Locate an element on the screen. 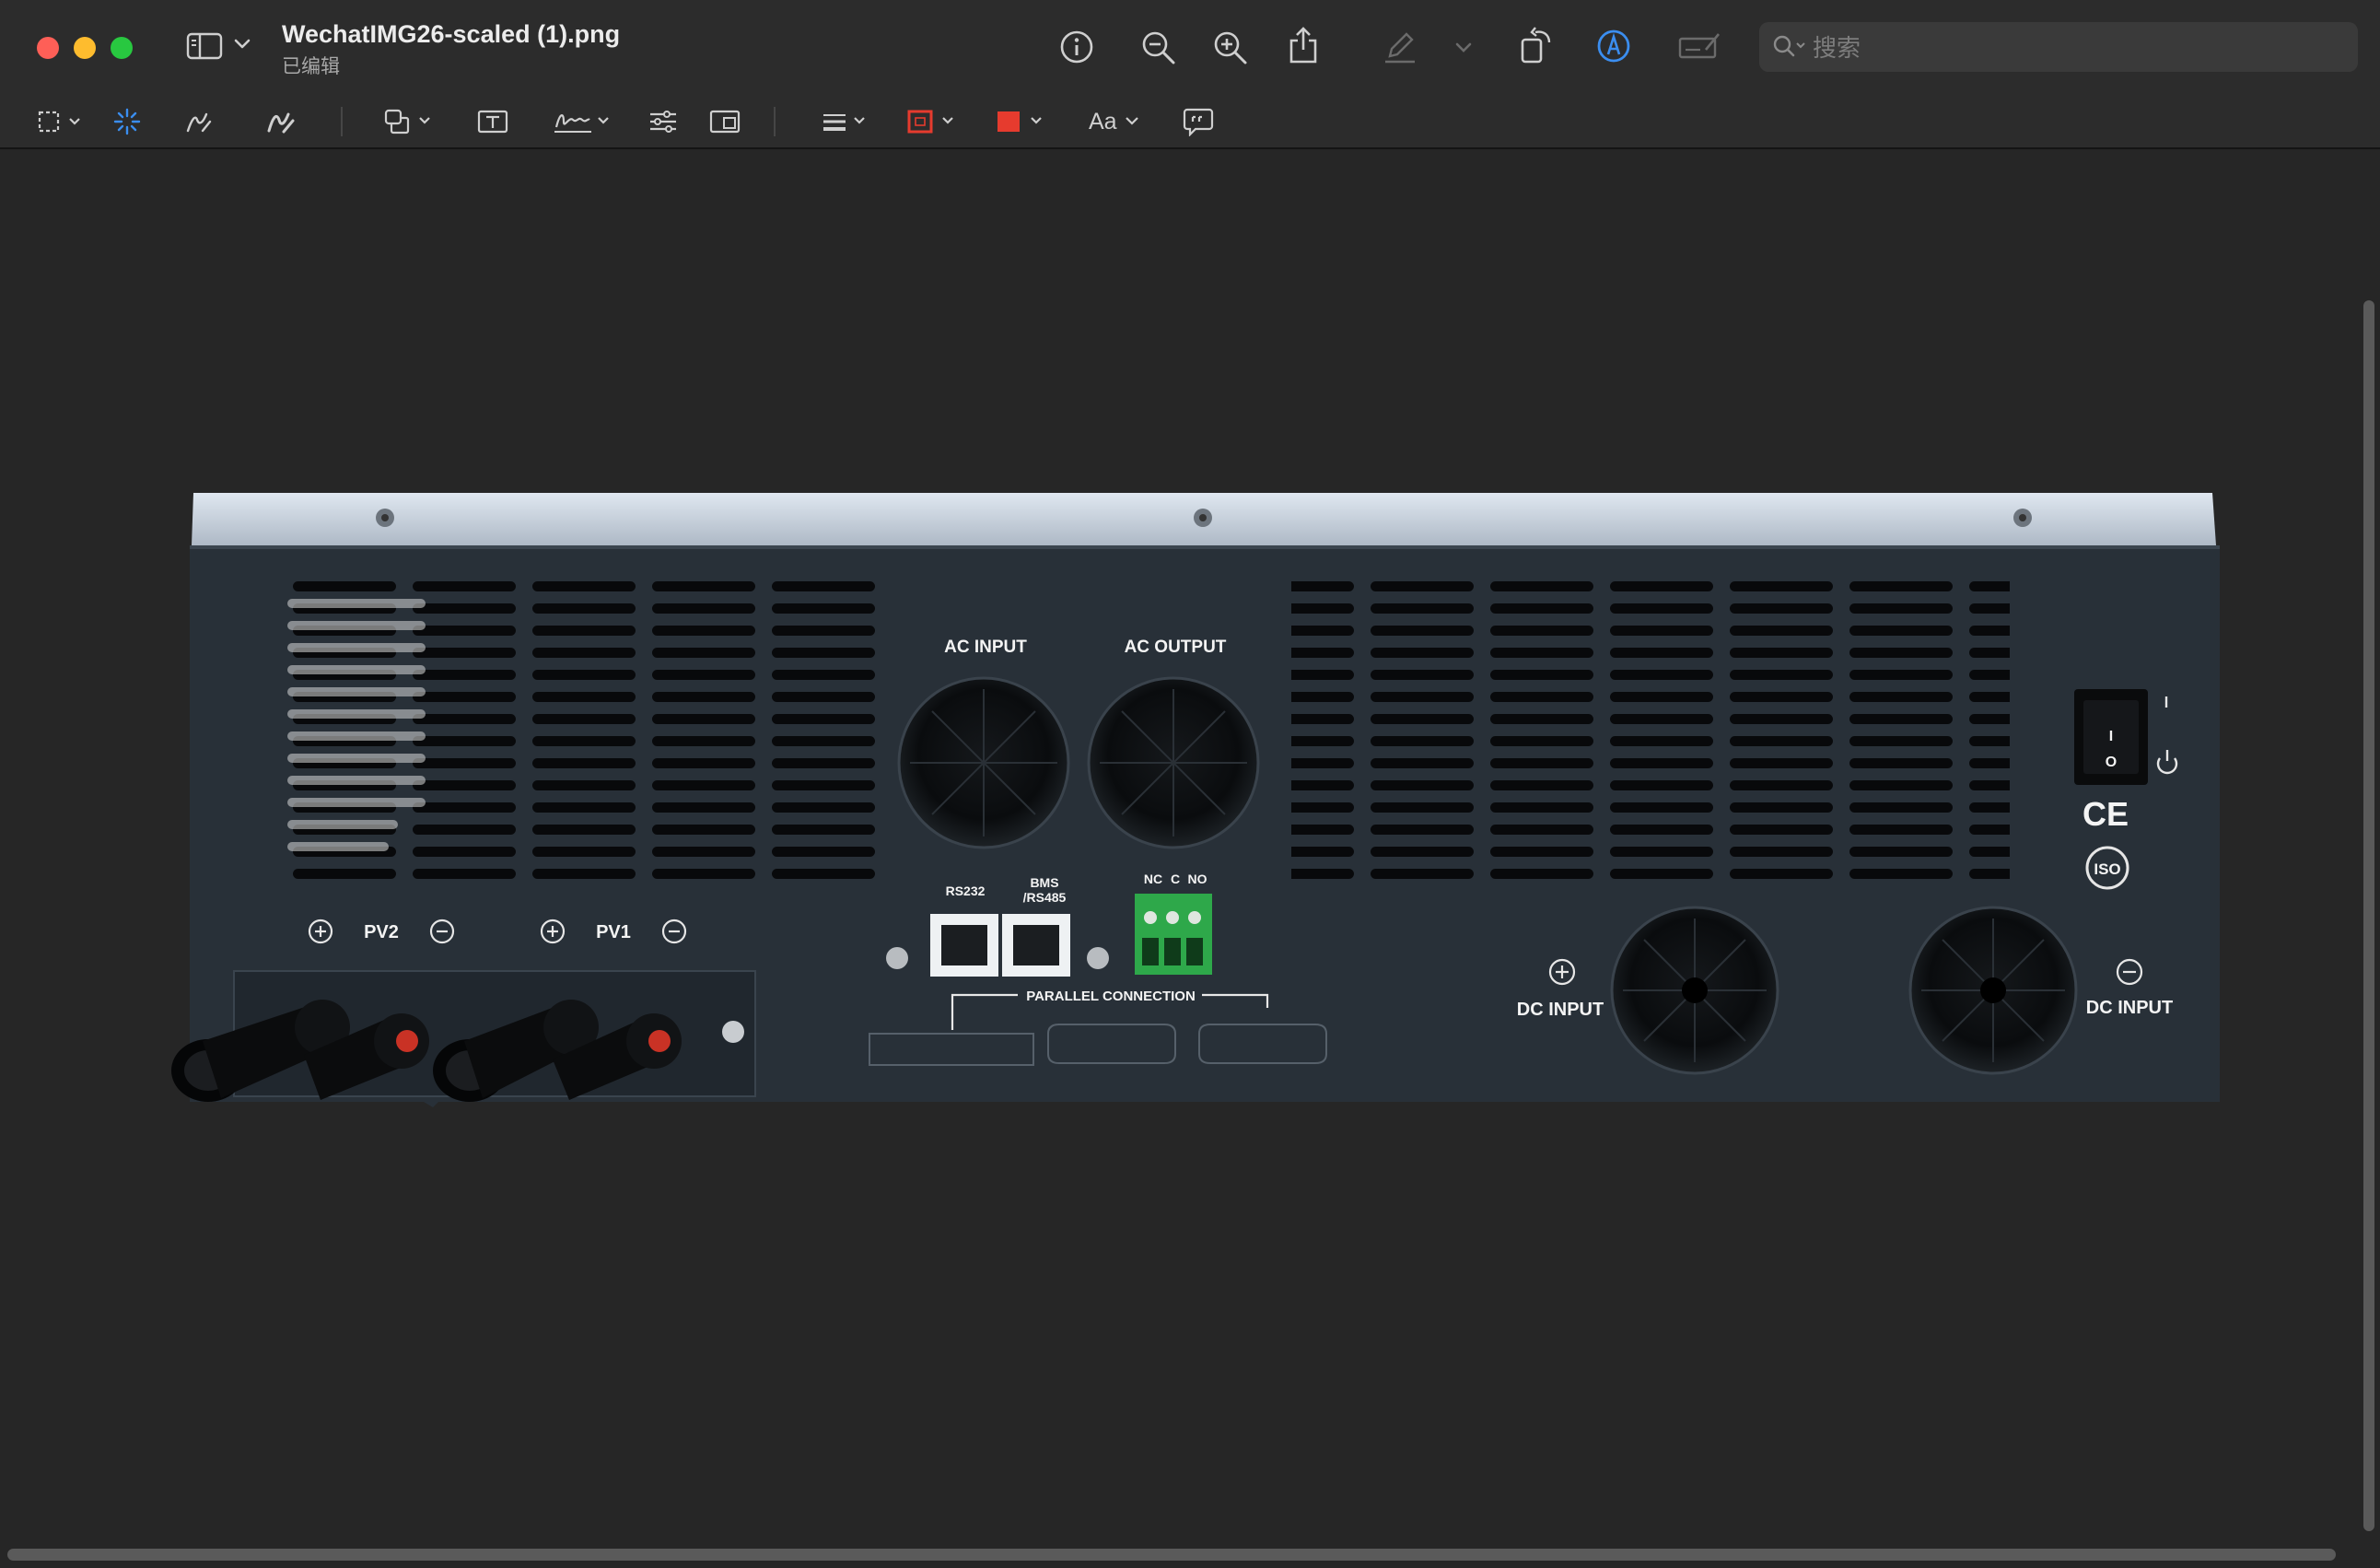 This screenshot has height=1568, width=2380. left-vent-grille is located at coordinates (581, 726).